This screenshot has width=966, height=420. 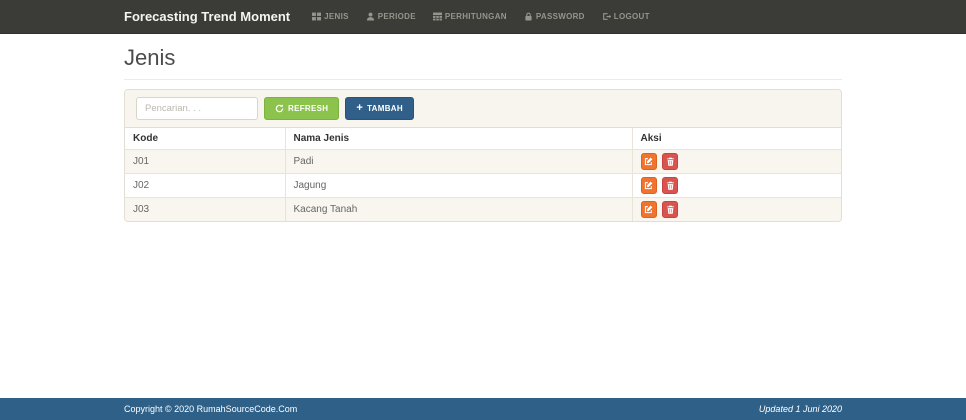 What do you see at coordinates (458, 139) in the screenshot?
I see `col-header-nama-jenis: Nama Jenis` at bounding box center [458, 139].